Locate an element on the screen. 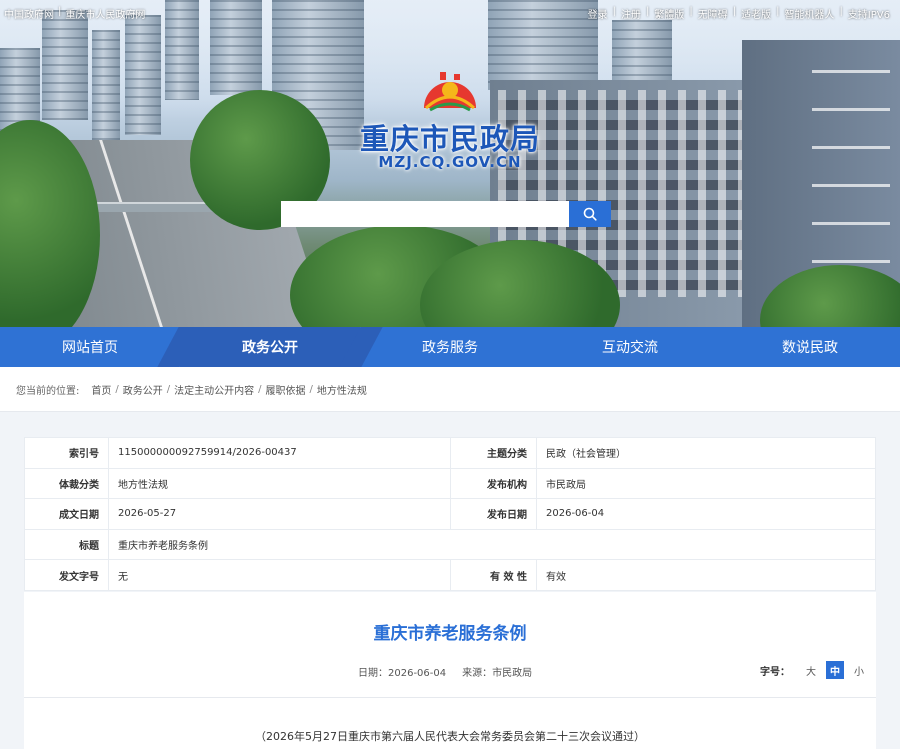 The height and width of the screenshot is (749, 900). site-domain: MZJ.CQ.GOV.CN is located at coordinates (450, 162).